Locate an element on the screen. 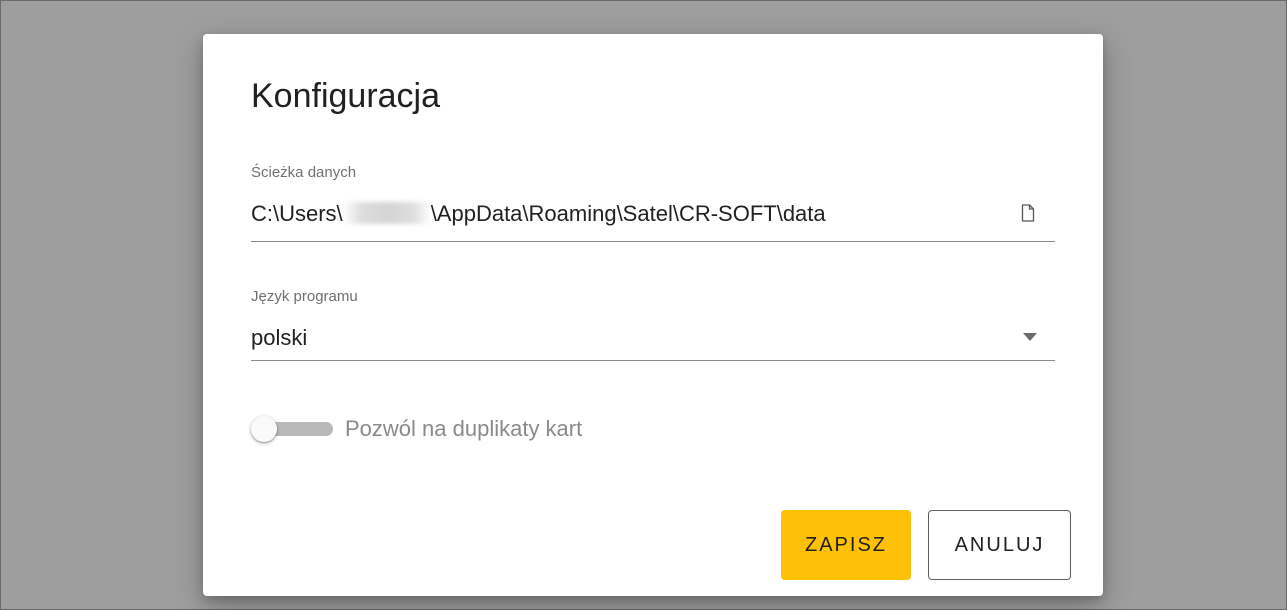 Image resolution: width=1287 pixels, height=610 pixels. language-label: Język programu is located at coordinates (304, 296).